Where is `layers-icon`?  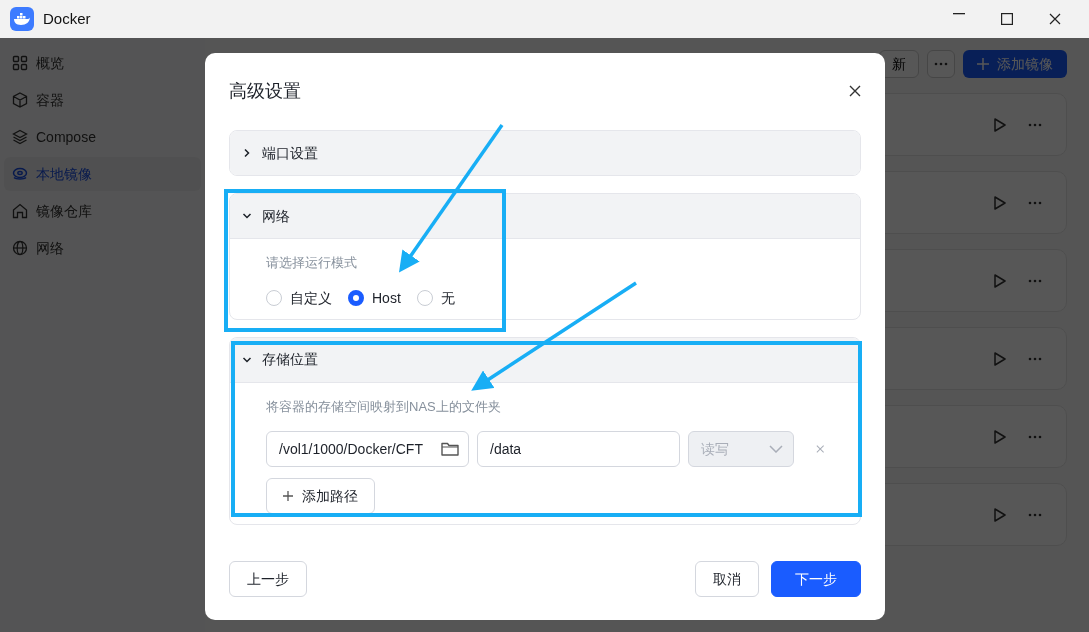
layers-icon is located at coordinates (20, 137).